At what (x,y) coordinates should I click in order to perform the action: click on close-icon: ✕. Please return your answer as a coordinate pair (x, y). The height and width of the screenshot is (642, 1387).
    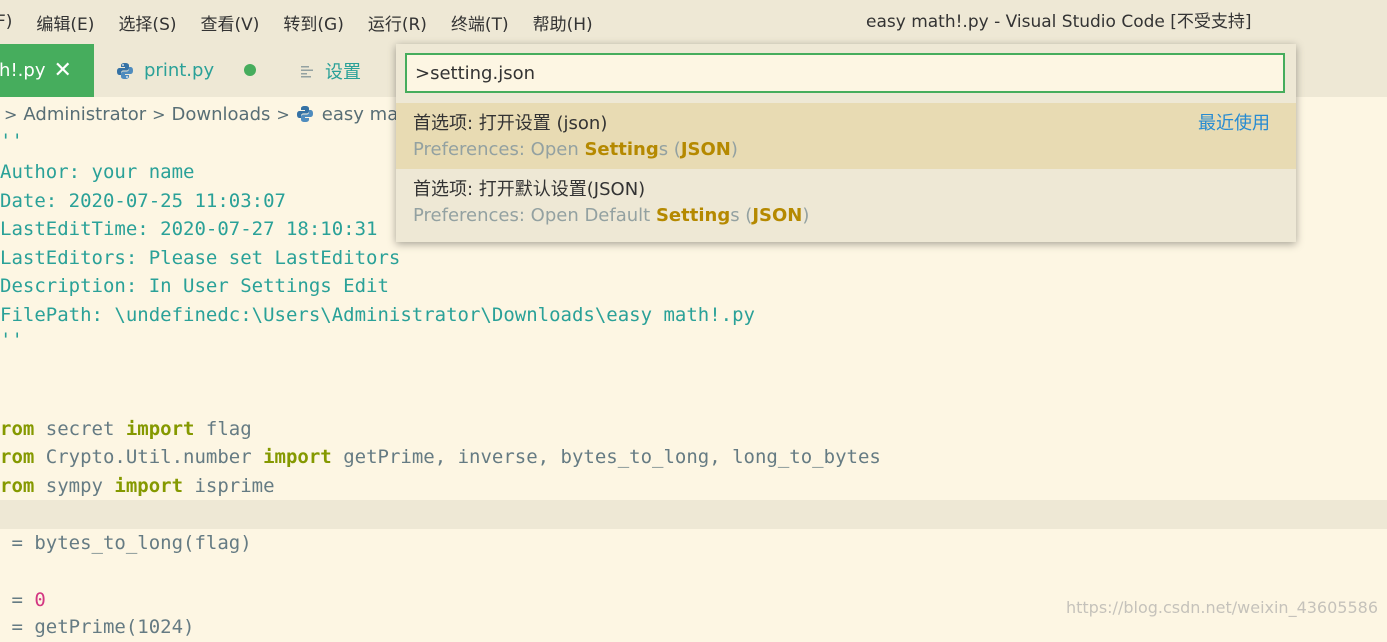
    Looking at the image, I should click on (62, 70).